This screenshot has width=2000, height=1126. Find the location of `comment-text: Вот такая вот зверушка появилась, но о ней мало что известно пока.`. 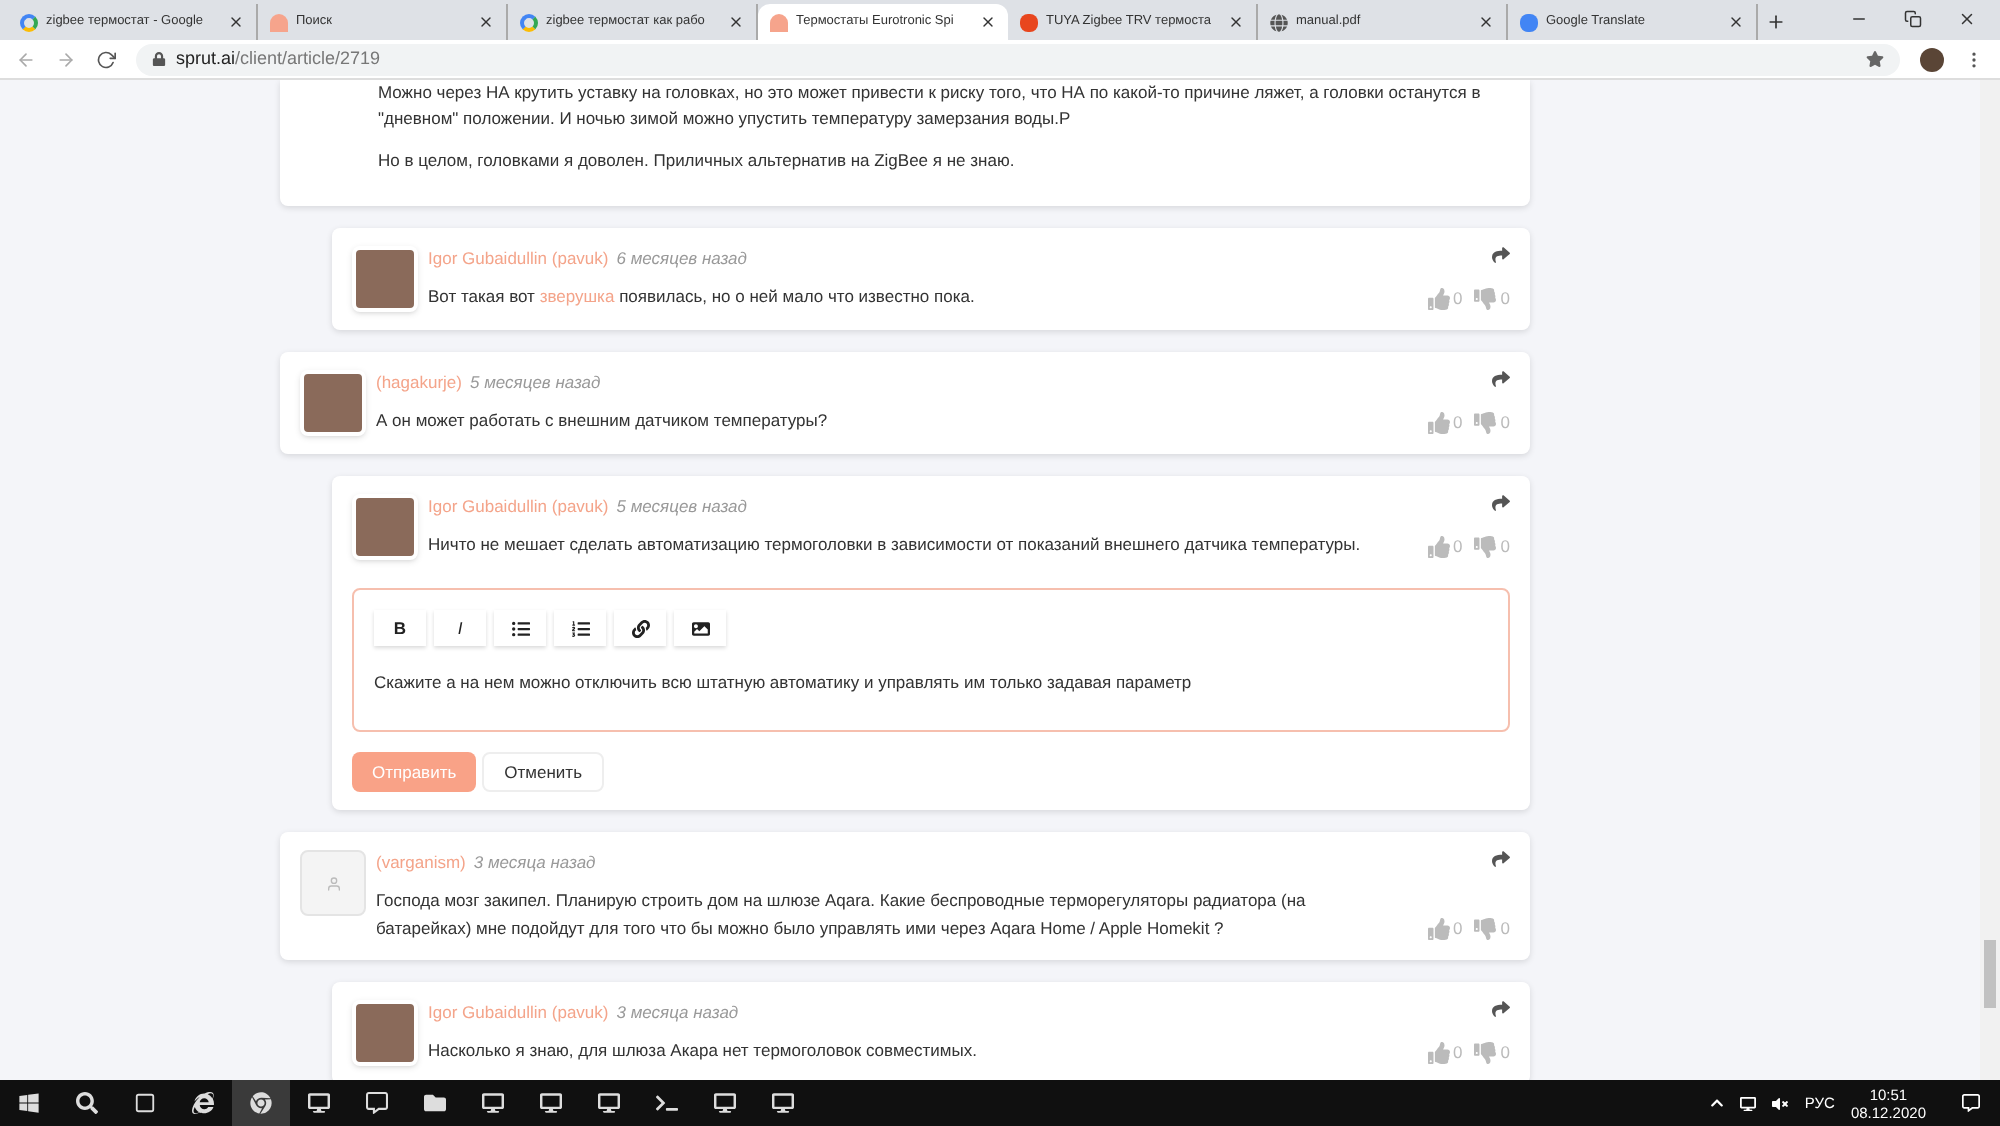

comment-text: Вот такая вот зверушка появилась, но о ней мало что известно пока. is located at coordinates (702, 296).